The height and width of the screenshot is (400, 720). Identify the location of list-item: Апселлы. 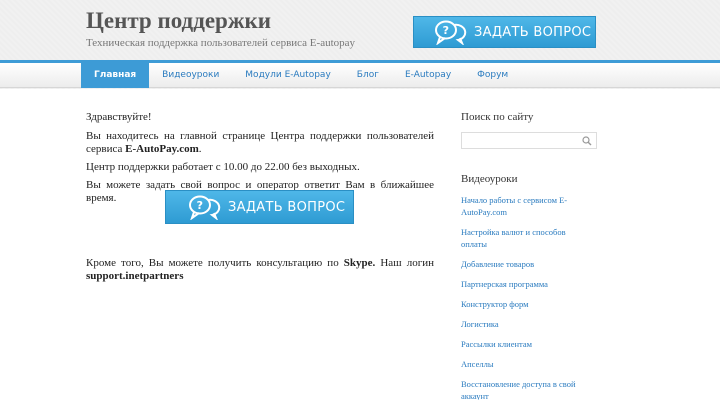
(531, 364).